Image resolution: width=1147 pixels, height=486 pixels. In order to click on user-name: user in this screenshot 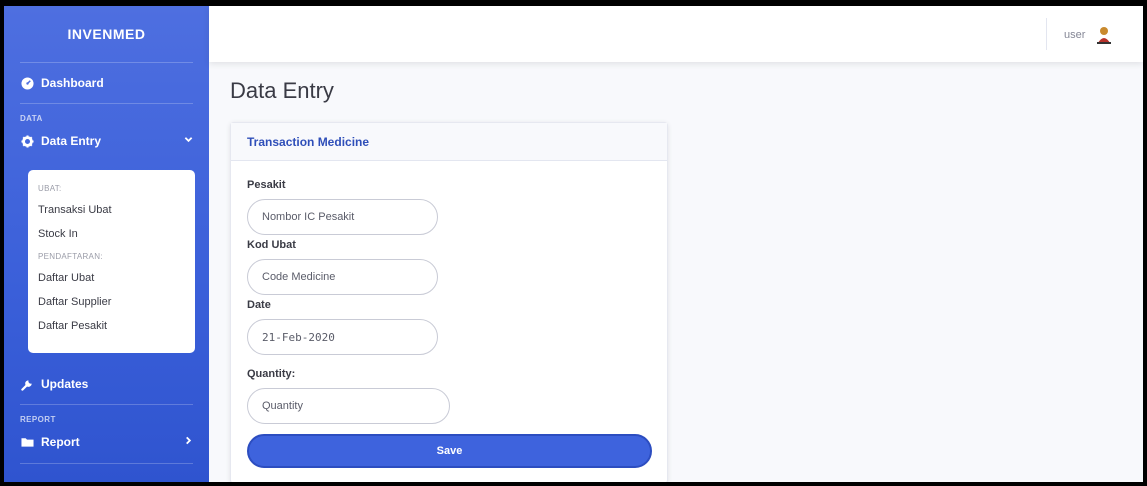, I will do `click(1075, 35)`.